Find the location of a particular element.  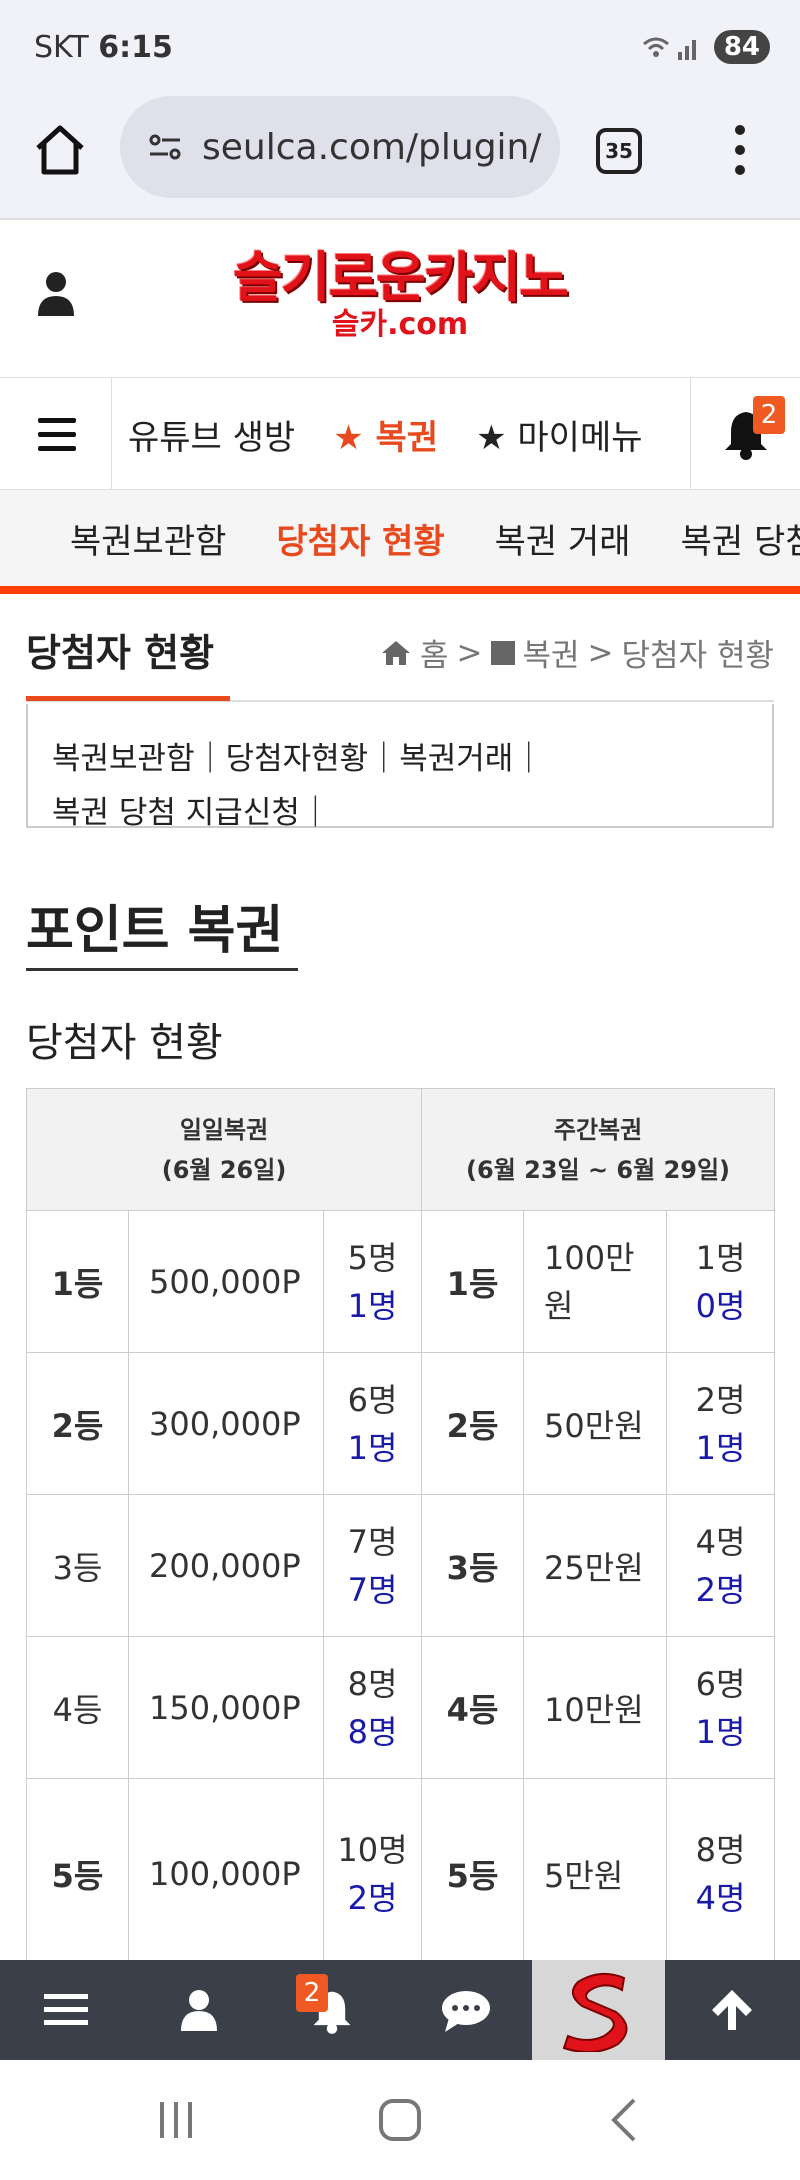

status-time: 6:15 is located at coordinates (135, 47).